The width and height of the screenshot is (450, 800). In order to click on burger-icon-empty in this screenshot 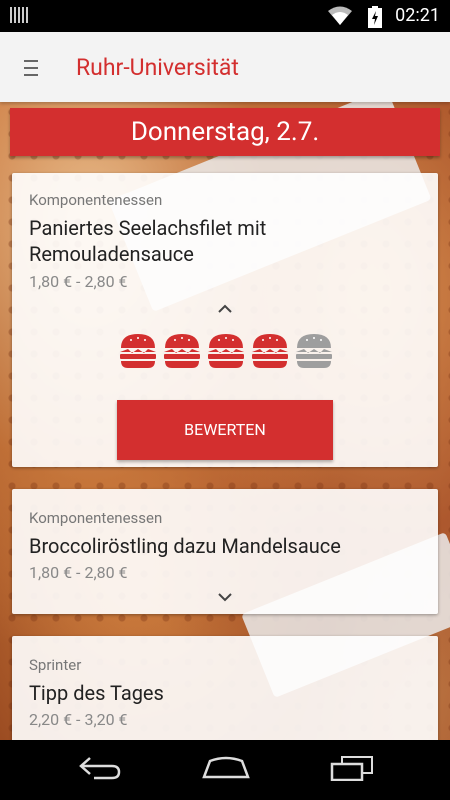, I will do `click(314, 351)`.